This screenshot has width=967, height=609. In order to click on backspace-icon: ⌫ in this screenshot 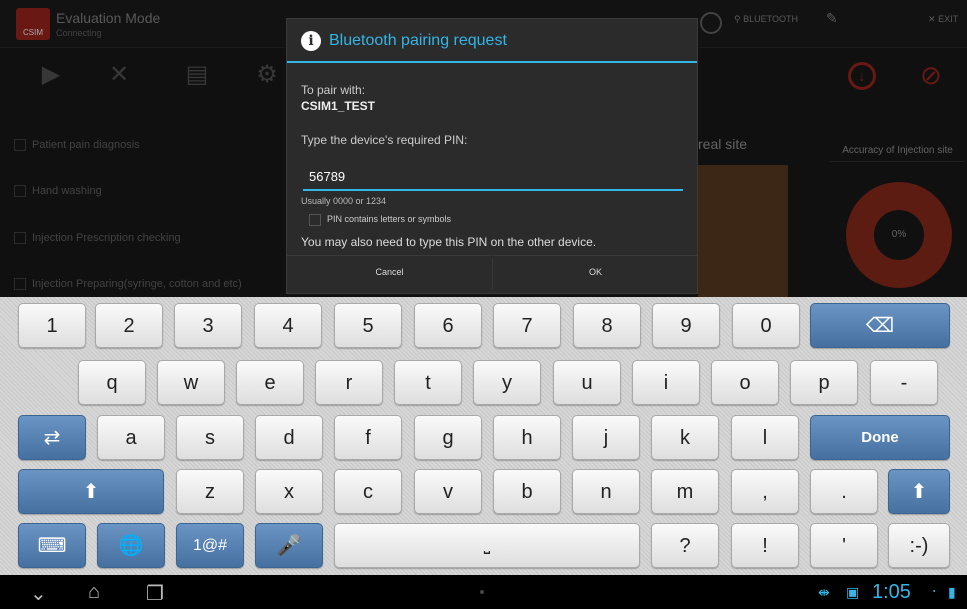, I will do `click(880, 326)`.